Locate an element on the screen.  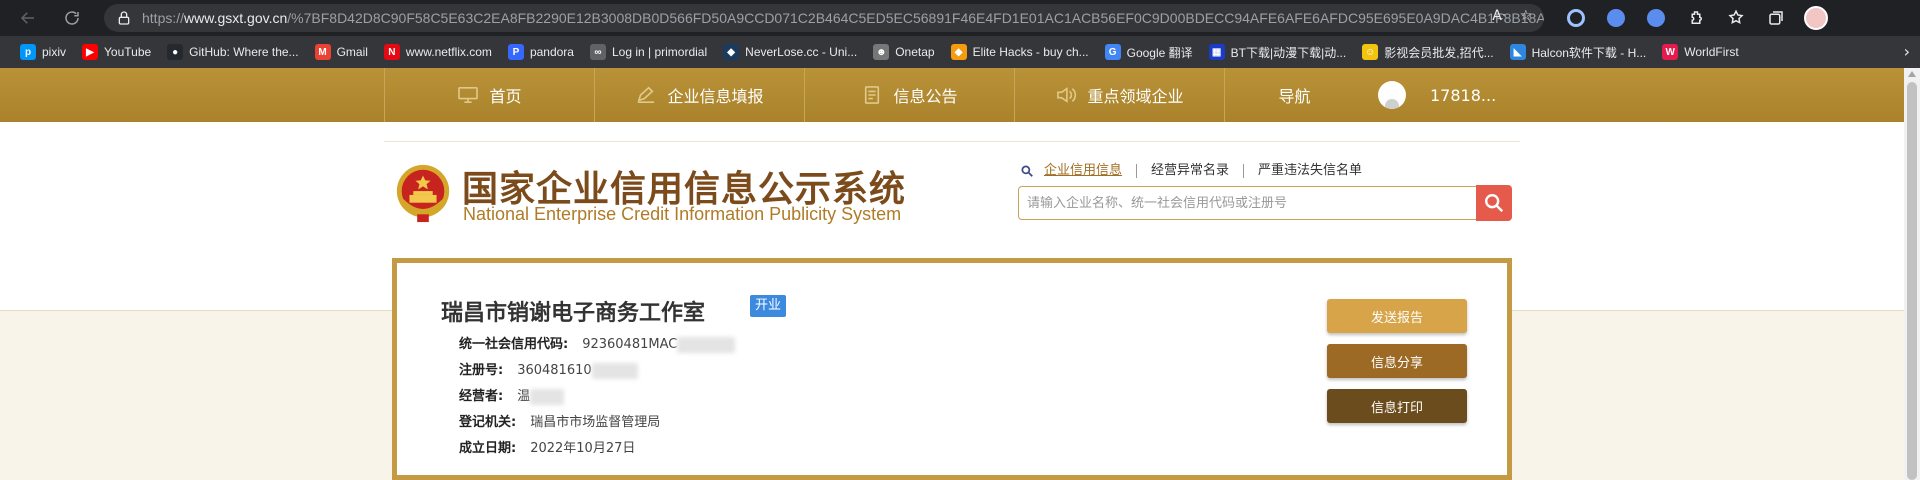
bookmark-label: Google 翻译 is located at coordinates (1159, 52).